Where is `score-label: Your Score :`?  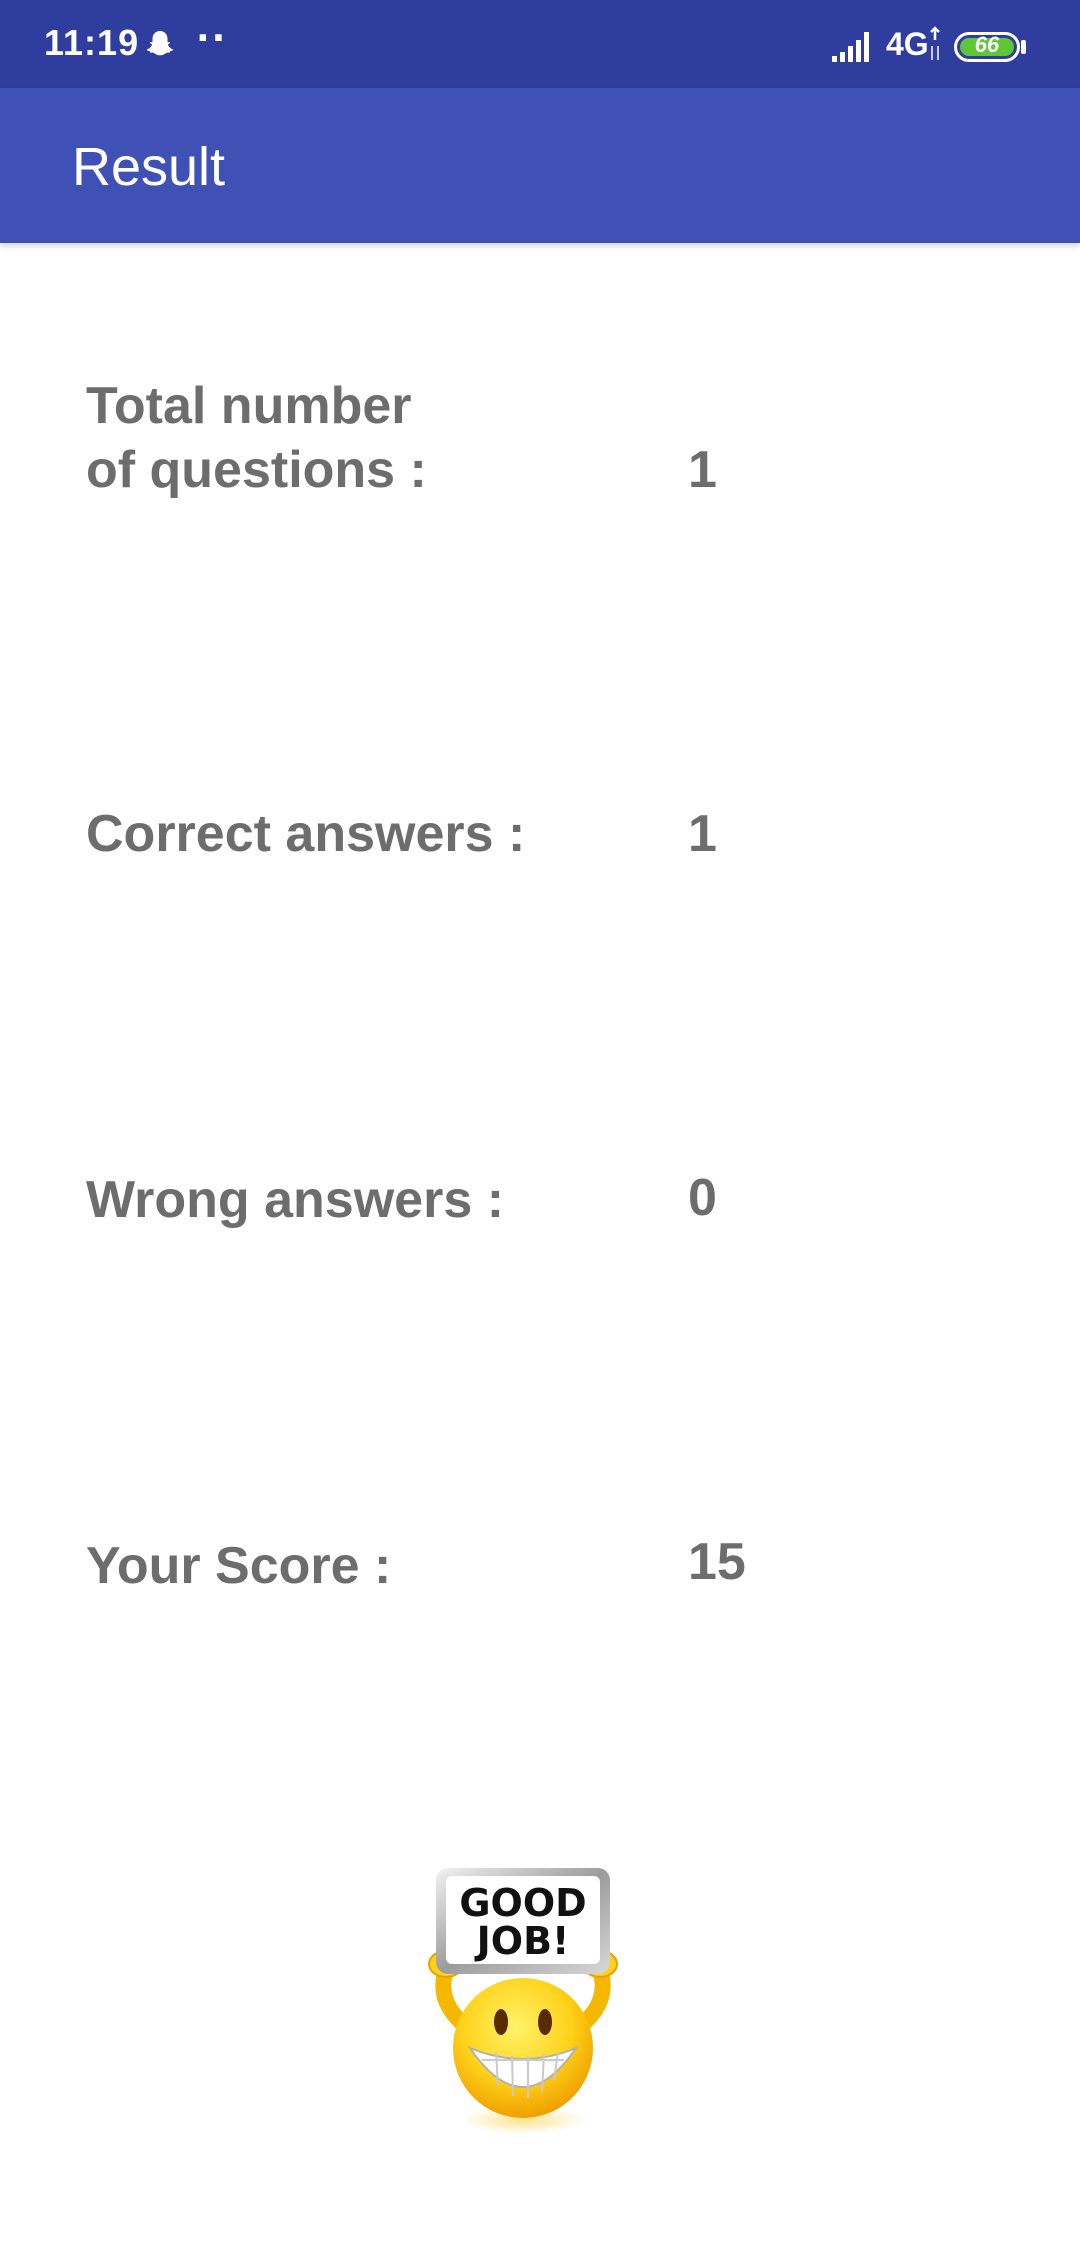
score-label: Your Score : is located at coordinates (239, 1566).